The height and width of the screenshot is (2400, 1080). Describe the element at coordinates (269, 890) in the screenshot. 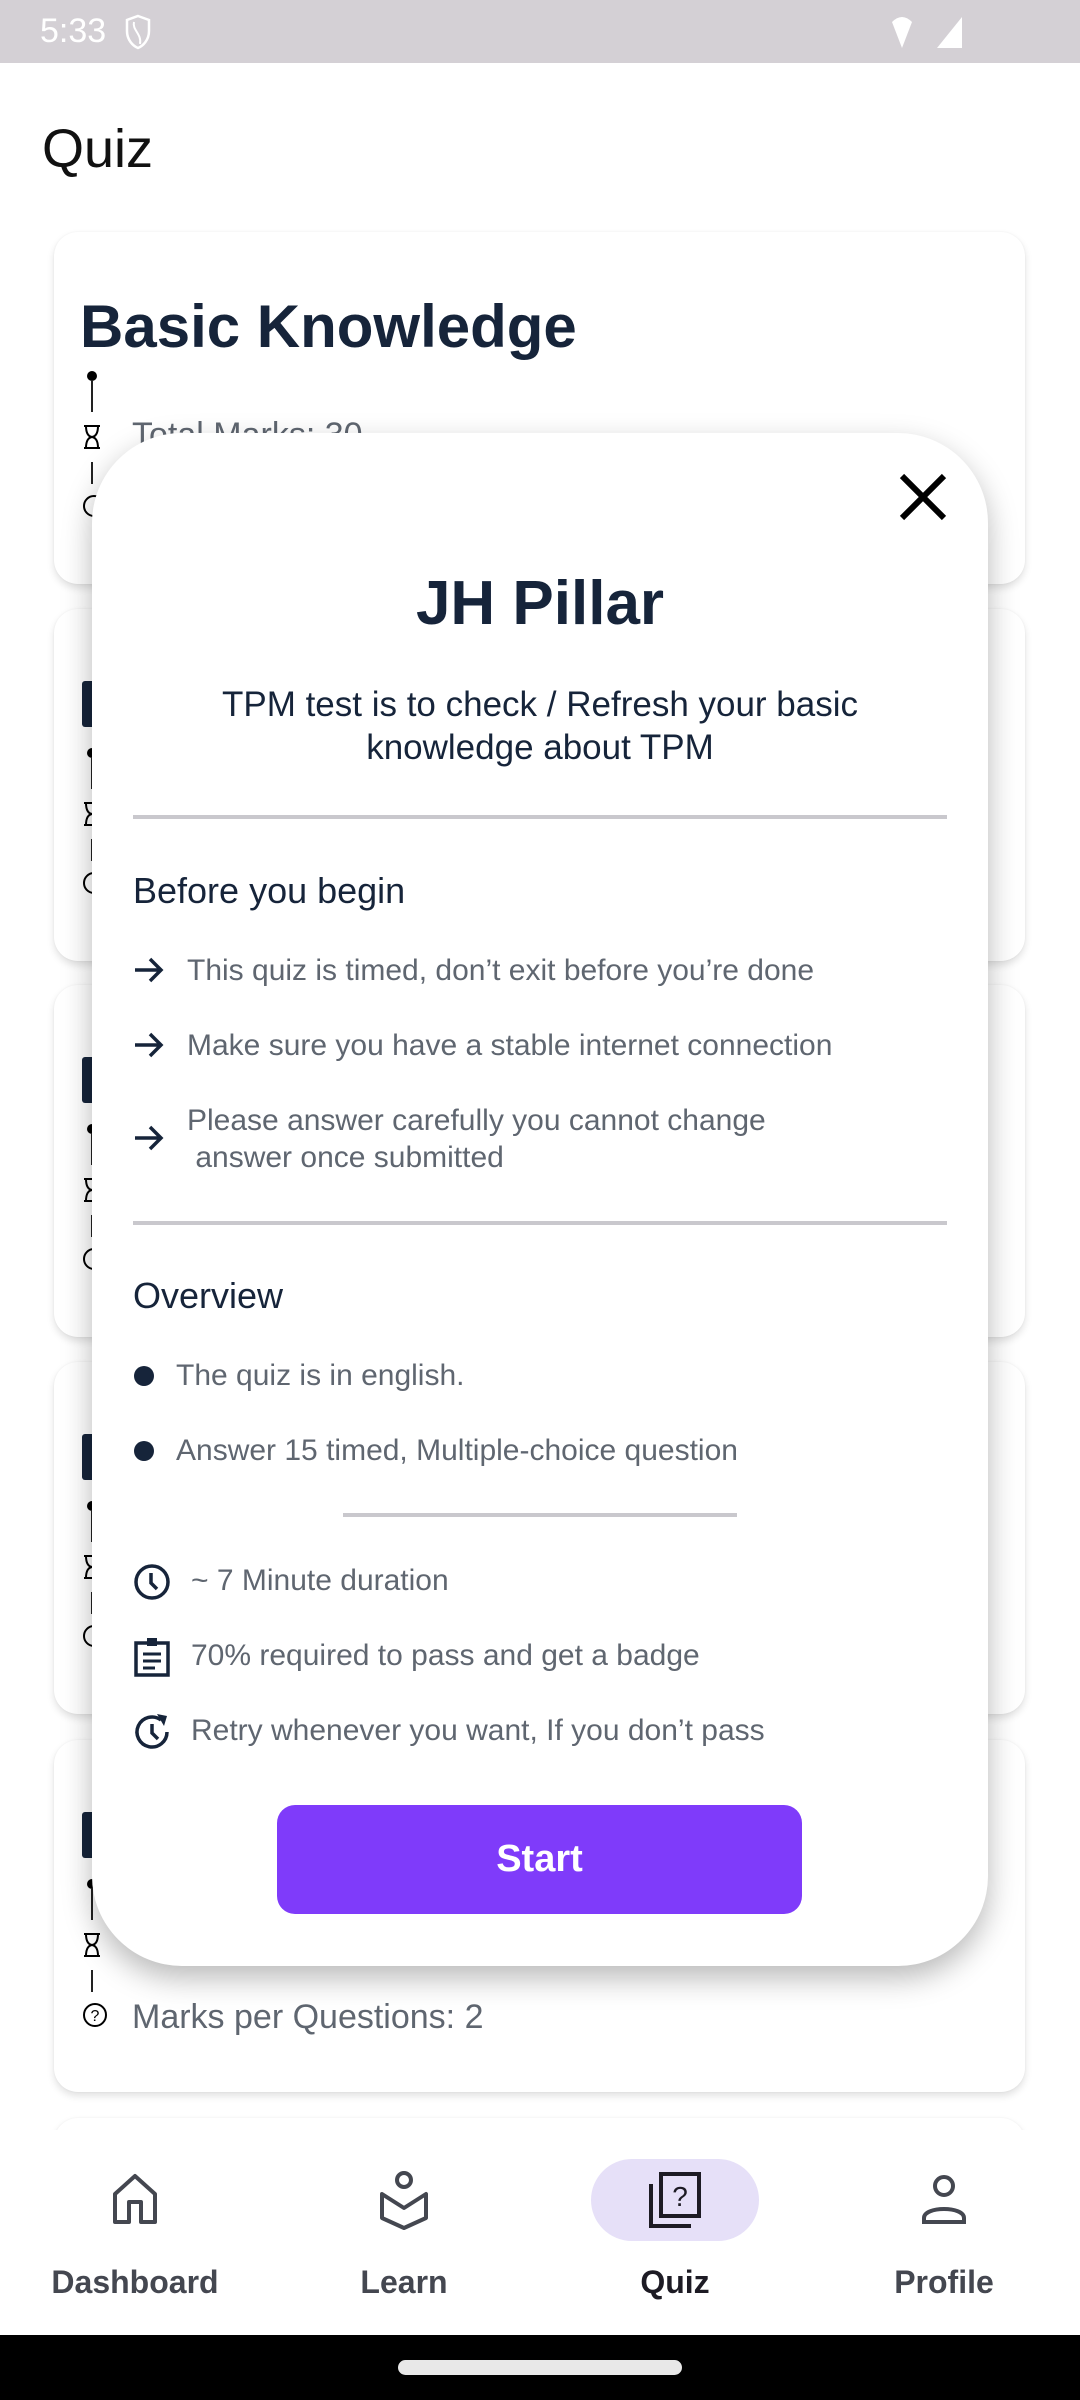

I see `before-heading: Before you begin` at that location.